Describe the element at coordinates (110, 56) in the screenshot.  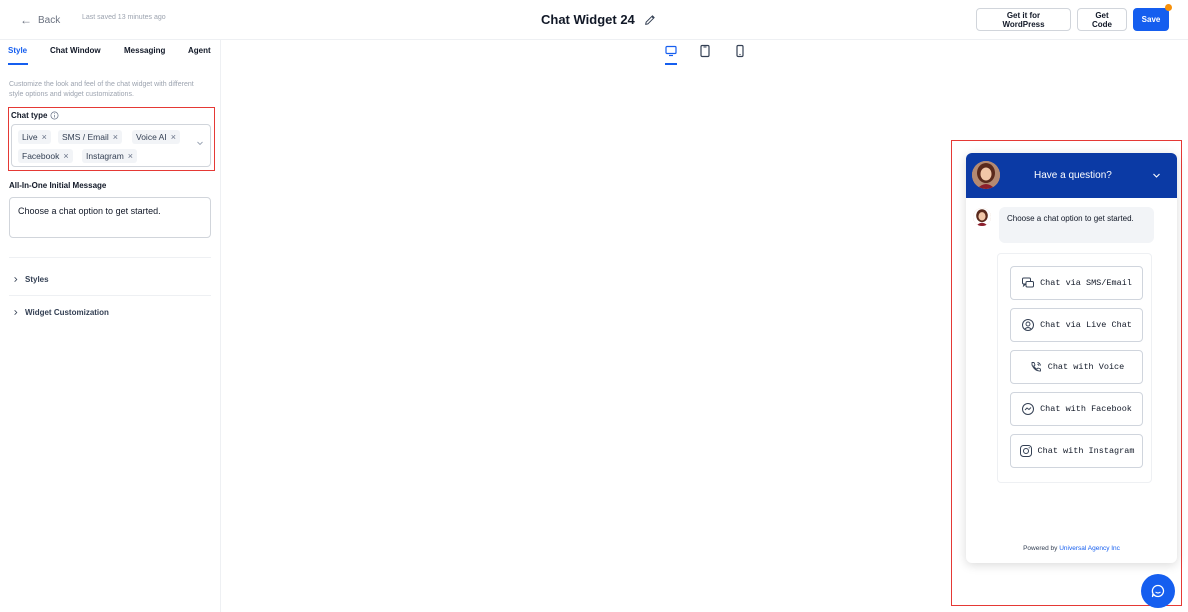
I see `tab-bar: Style Chat Window Messaging Agent` at that location.